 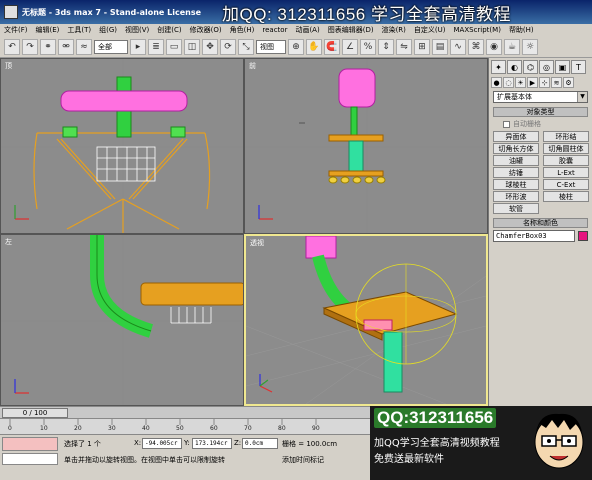 What do you see at coordinates (566, 136) in the screenshot?
I see `torus-knot-button: 环形结` at bounding box center [566, 136].